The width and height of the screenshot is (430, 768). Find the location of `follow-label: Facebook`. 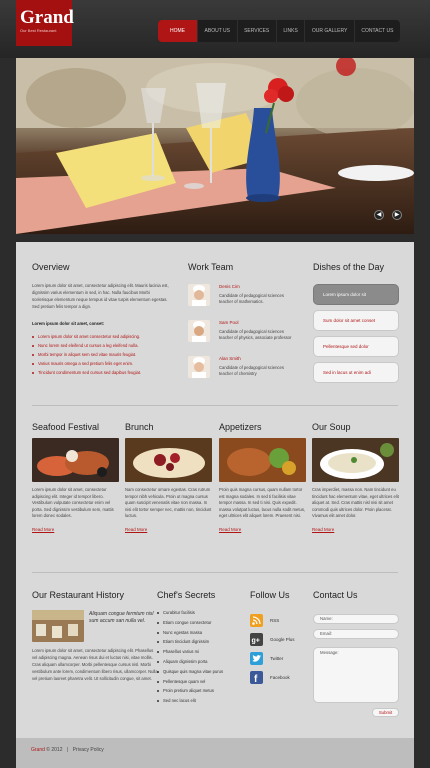

follow-label: Facebook is located at coordinates (280, 677).